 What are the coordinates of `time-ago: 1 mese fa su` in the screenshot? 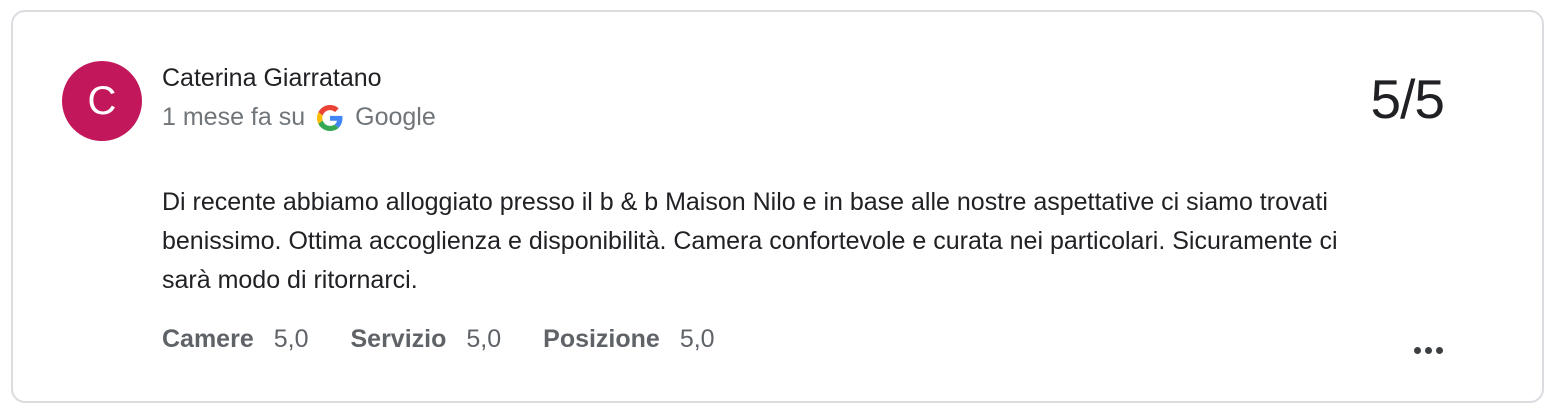 It's located at (234, 117).